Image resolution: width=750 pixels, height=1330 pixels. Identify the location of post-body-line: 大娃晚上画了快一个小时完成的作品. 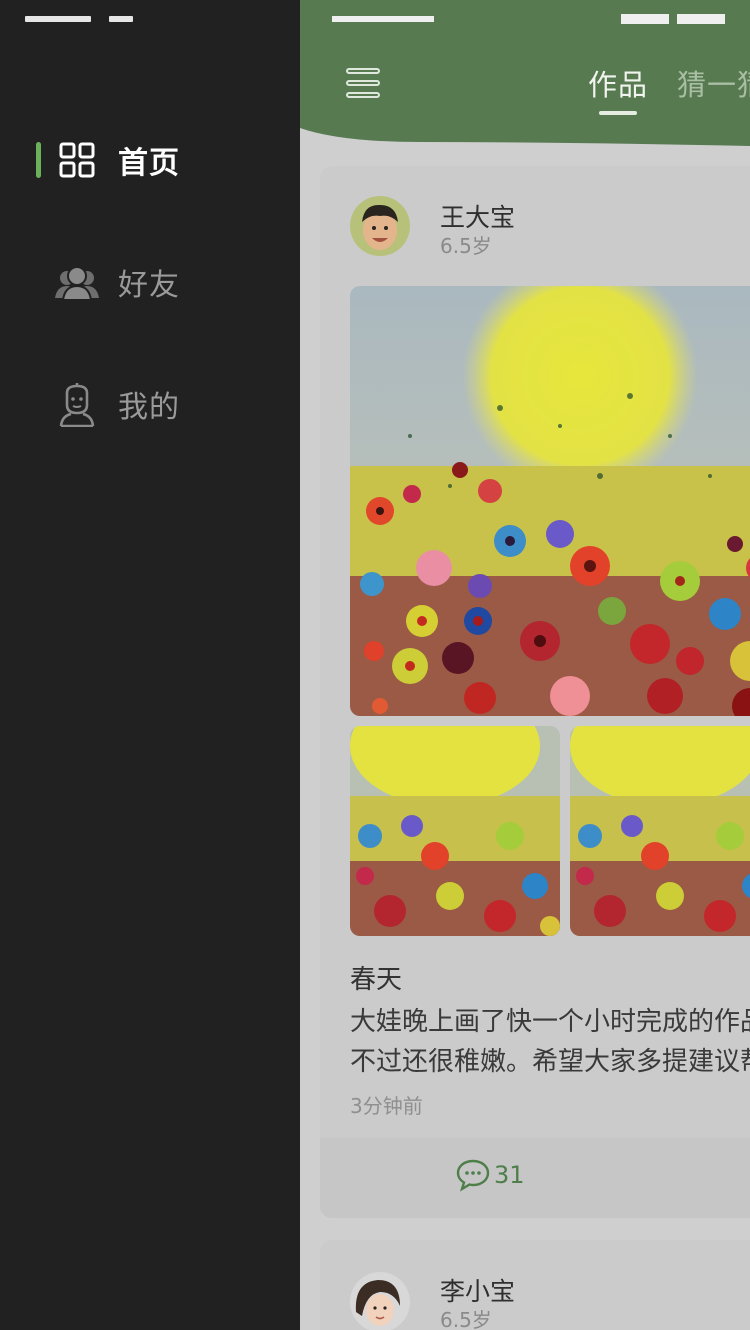
(550, 1022).